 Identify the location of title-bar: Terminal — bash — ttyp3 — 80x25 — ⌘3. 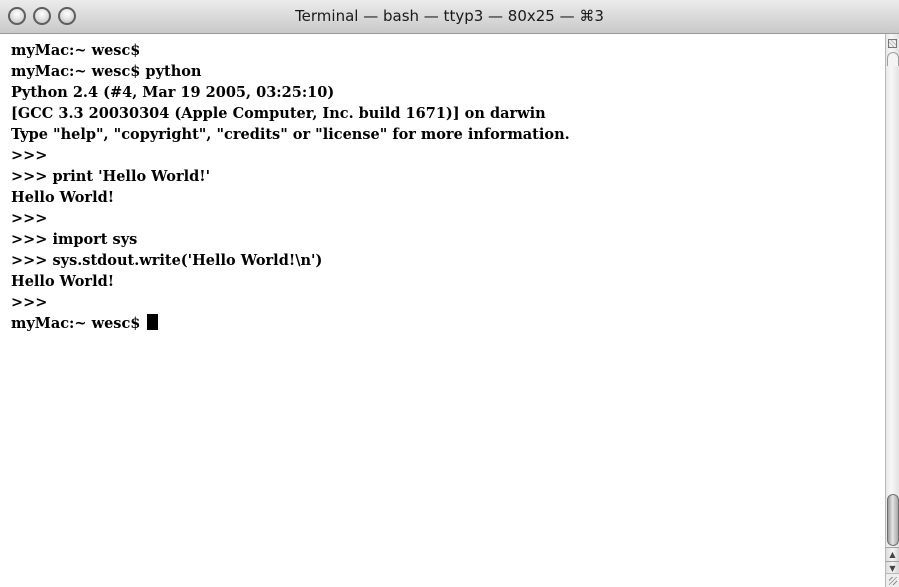
(449, 17).